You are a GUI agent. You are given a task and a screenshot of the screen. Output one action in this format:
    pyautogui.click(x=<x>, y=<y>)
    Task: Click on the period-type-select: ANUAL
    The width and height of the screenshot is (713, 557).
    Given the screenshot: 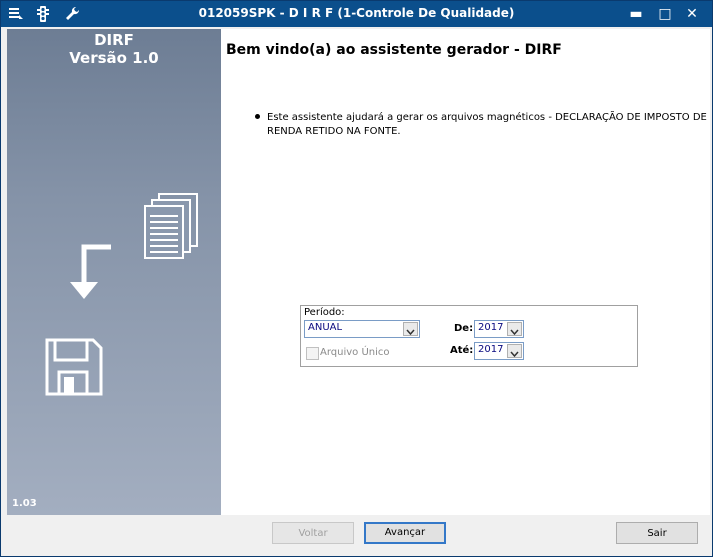 What is the action you would take?
    pyautogui.click(x=362, y=329)
    